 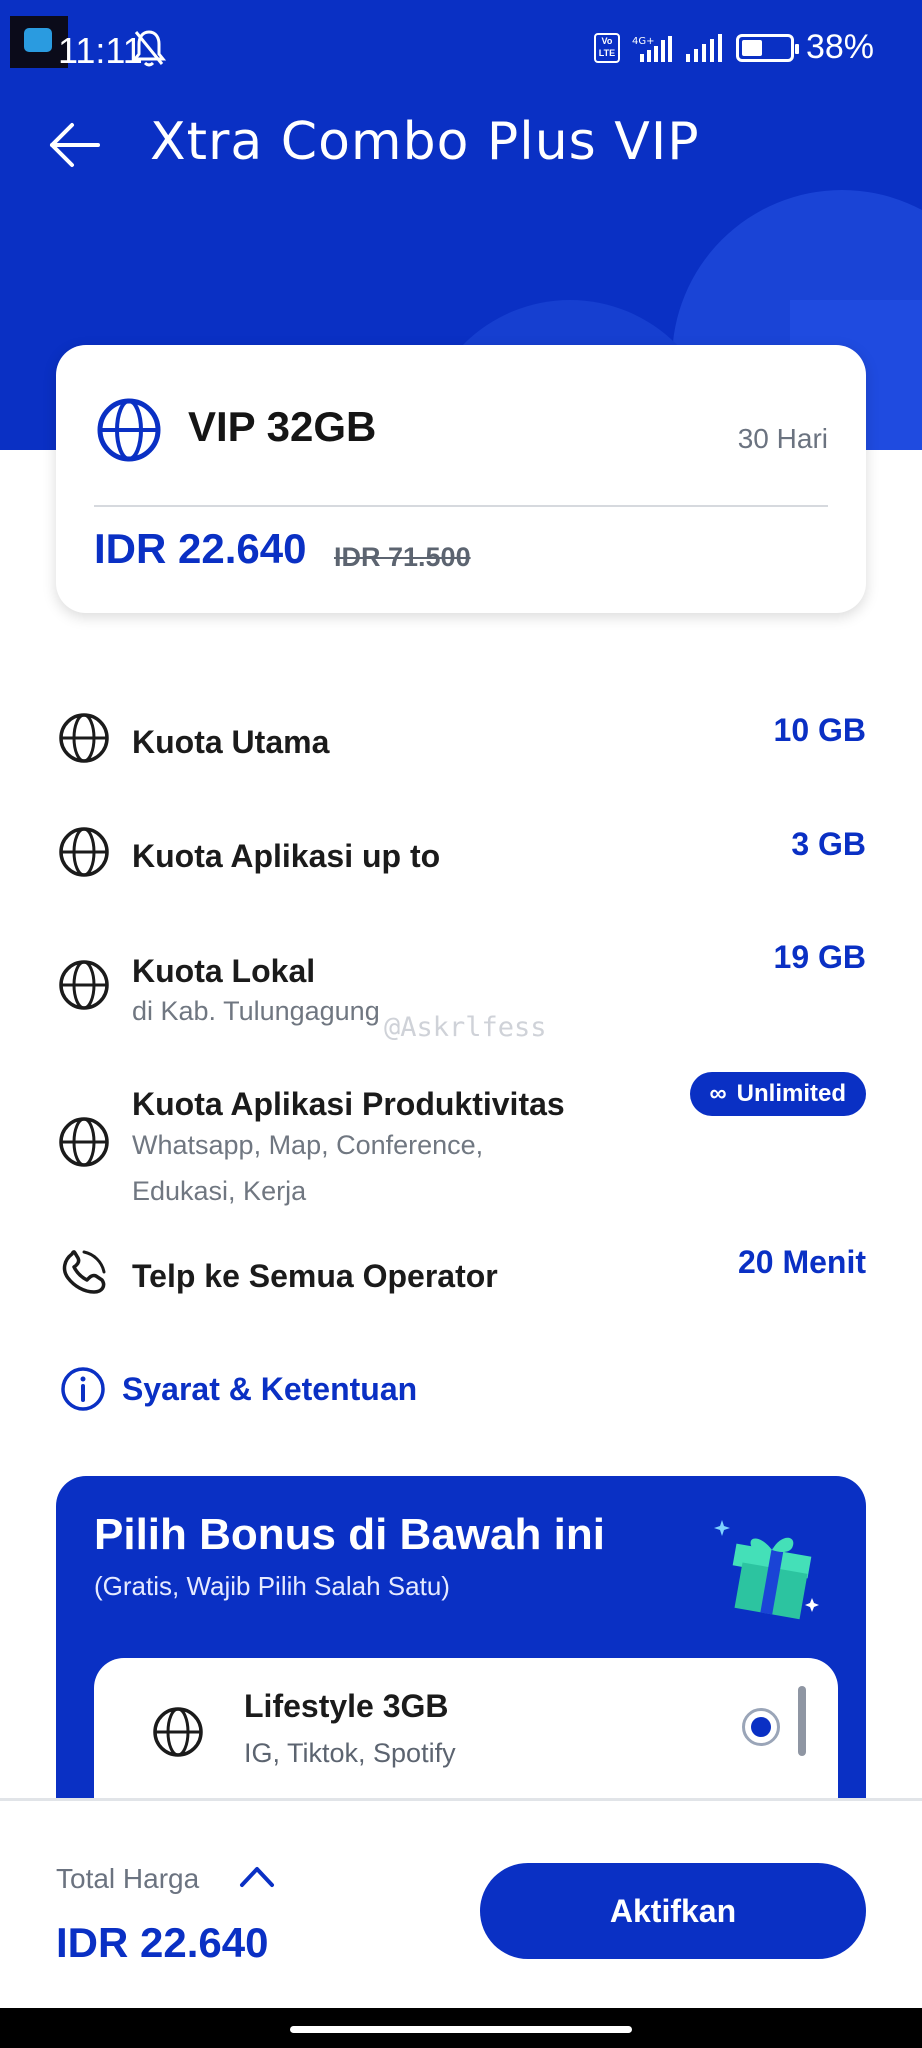 I want to click on benefit-item: Kuota Utama 10 GB, so click(x=461, y=740).